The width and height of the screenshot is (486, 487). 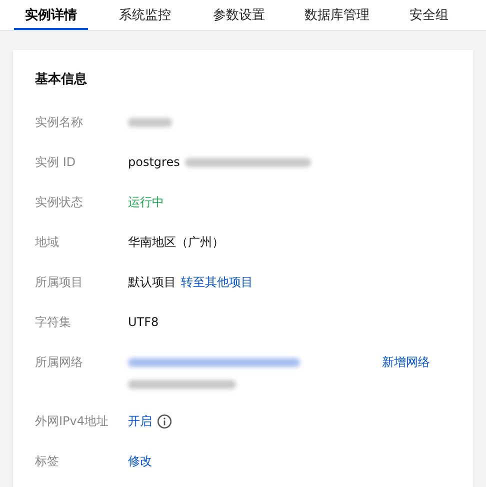 I want to click on tab: 系统监控, so click(x=145, y=15).